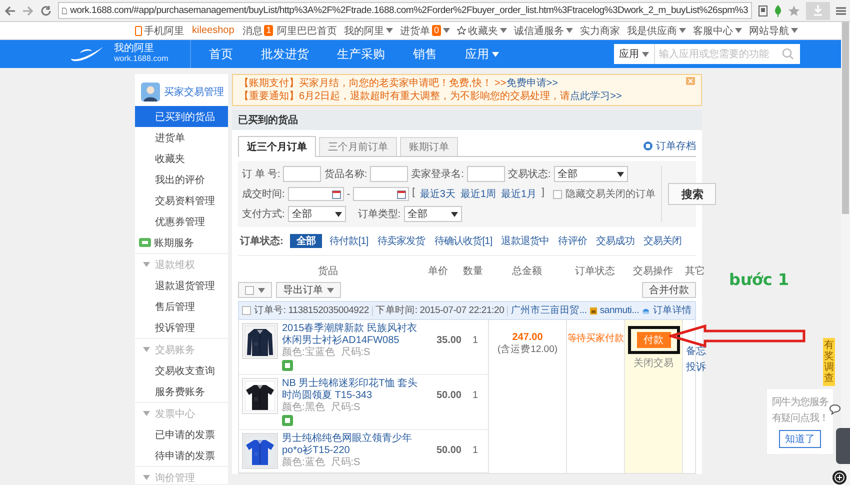 The image size is (850, 485). I want to click on merge-pay-button: 合并付款, so click(669, 290).